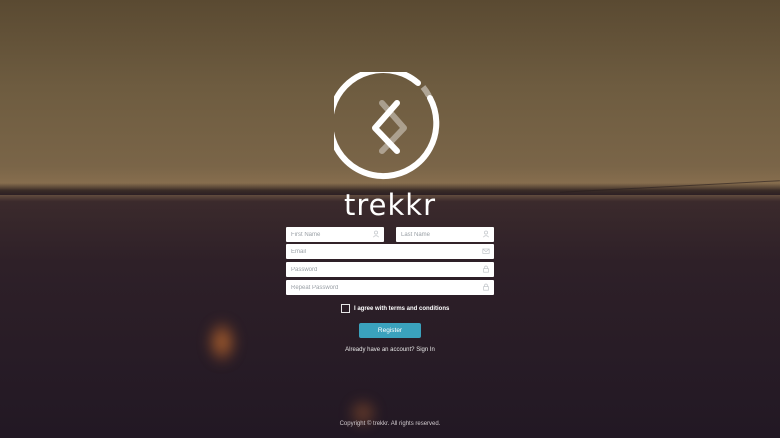 The width and height of the screenshot is (780, 438). I want to click on email-field, so click(390, 251).